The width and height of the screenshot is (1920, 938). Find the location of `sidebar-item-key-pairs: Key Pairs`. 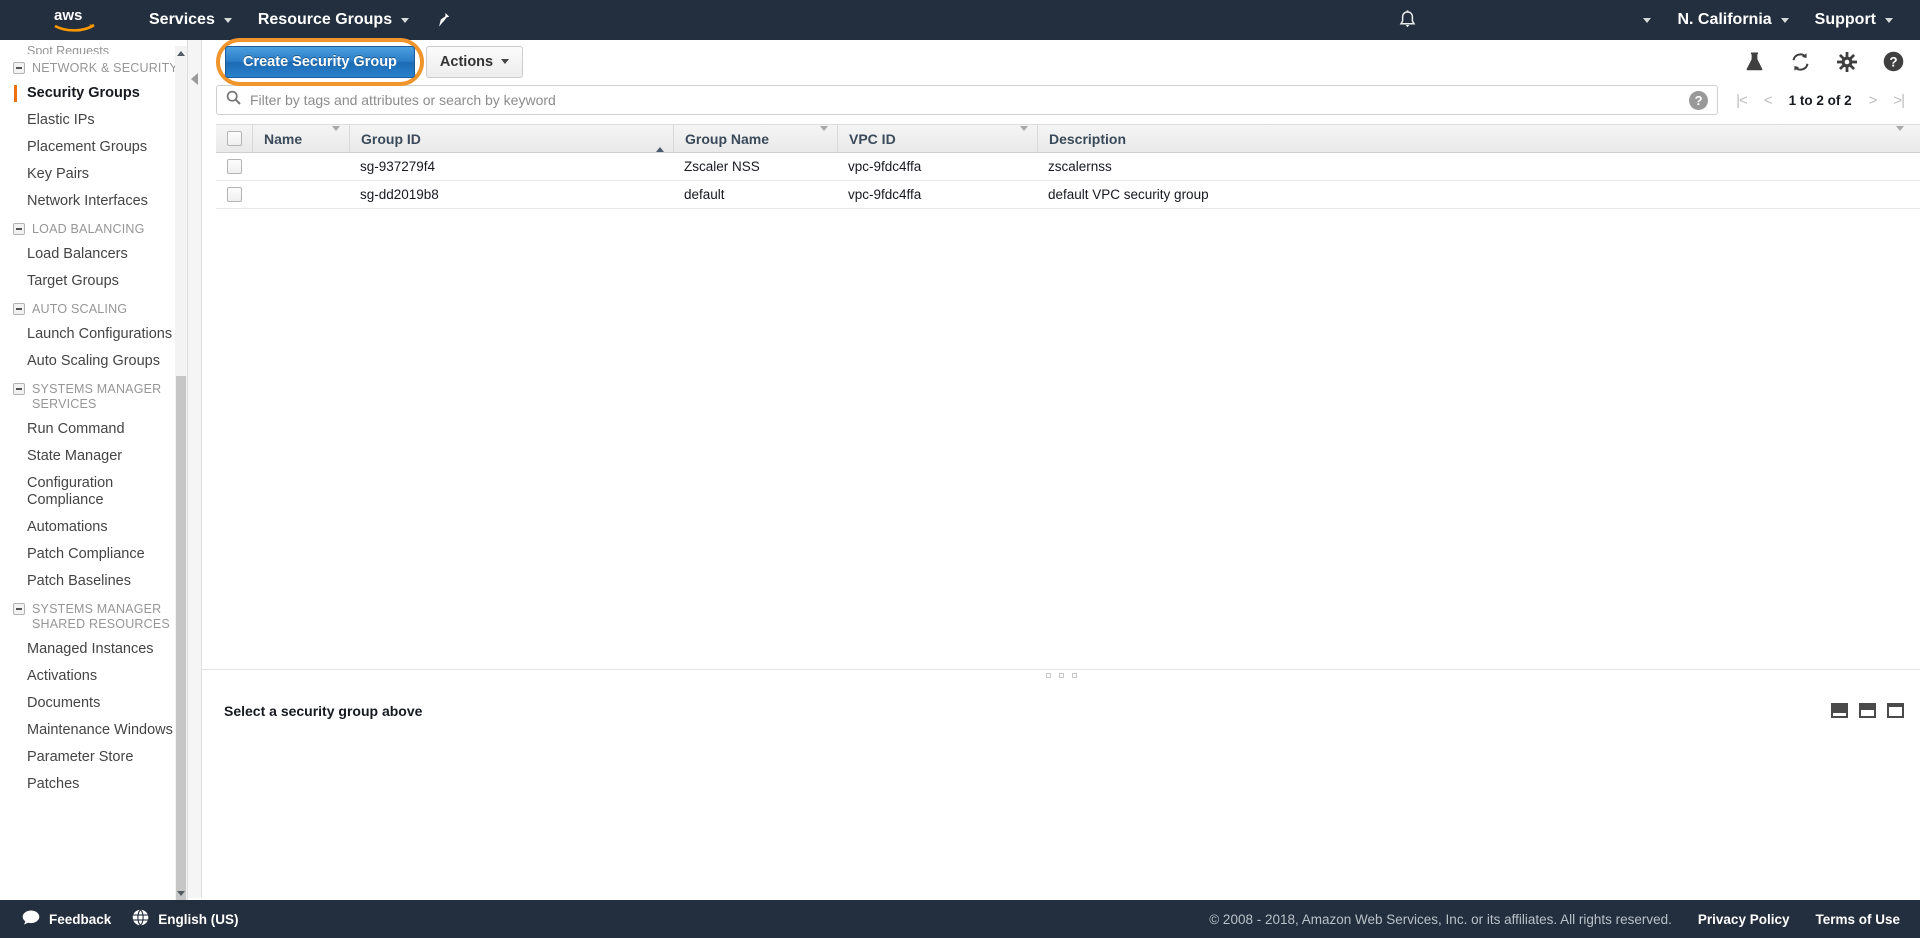

sidebar-item-key-pairs: Key Pairs is located at coordinates (93, 174).